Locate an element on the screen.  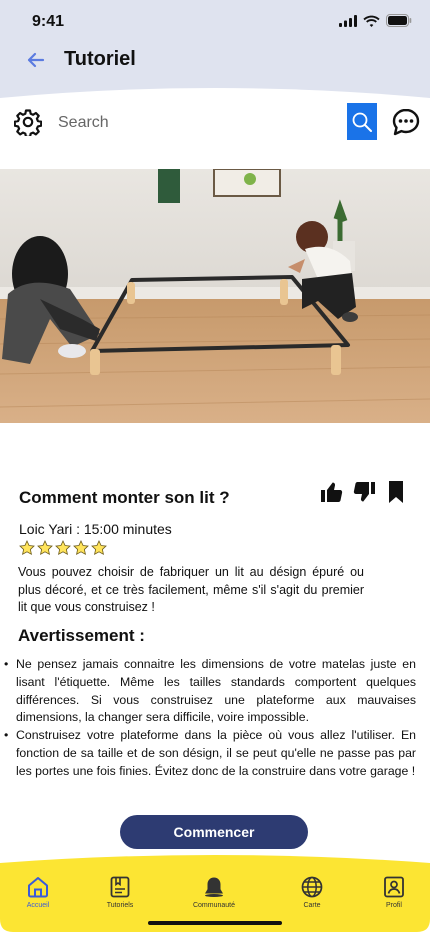
start-button: Commencer is located at coordinates (214, 832).